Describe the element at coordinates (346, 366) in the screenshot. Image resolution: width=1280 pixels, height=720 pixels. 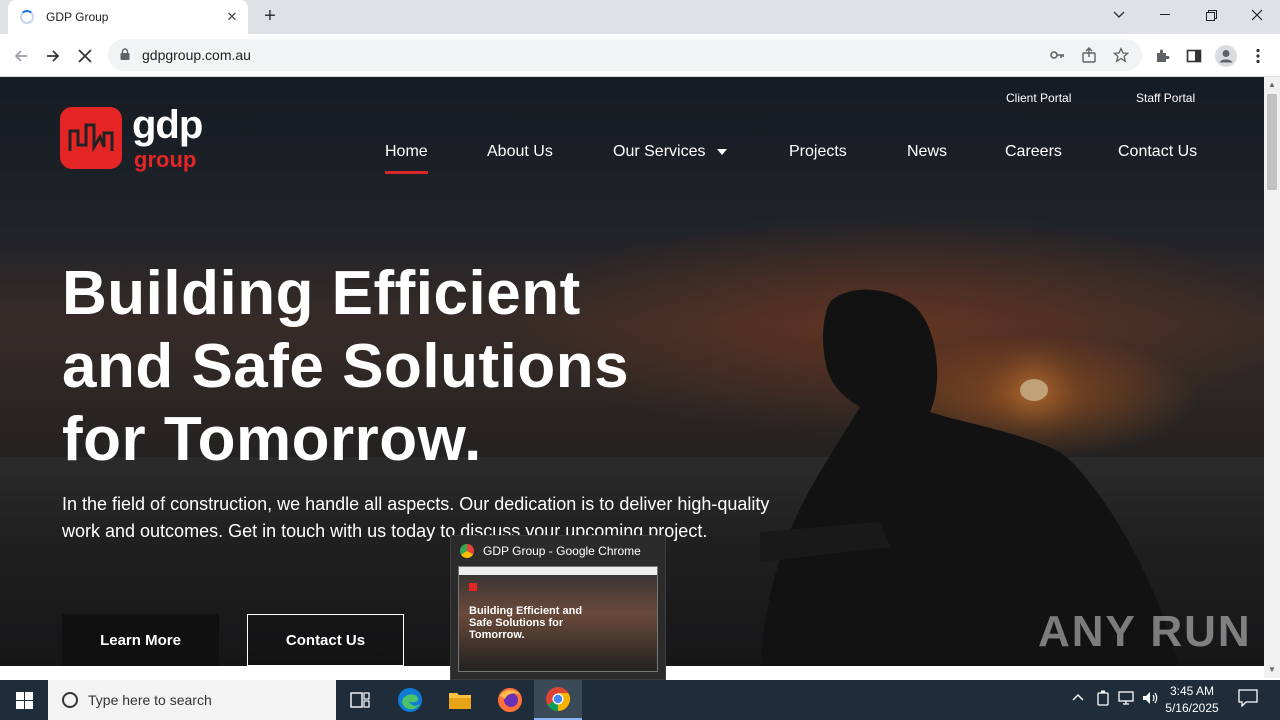
I see `hero-line-2: and Safe Solutions` at that location.